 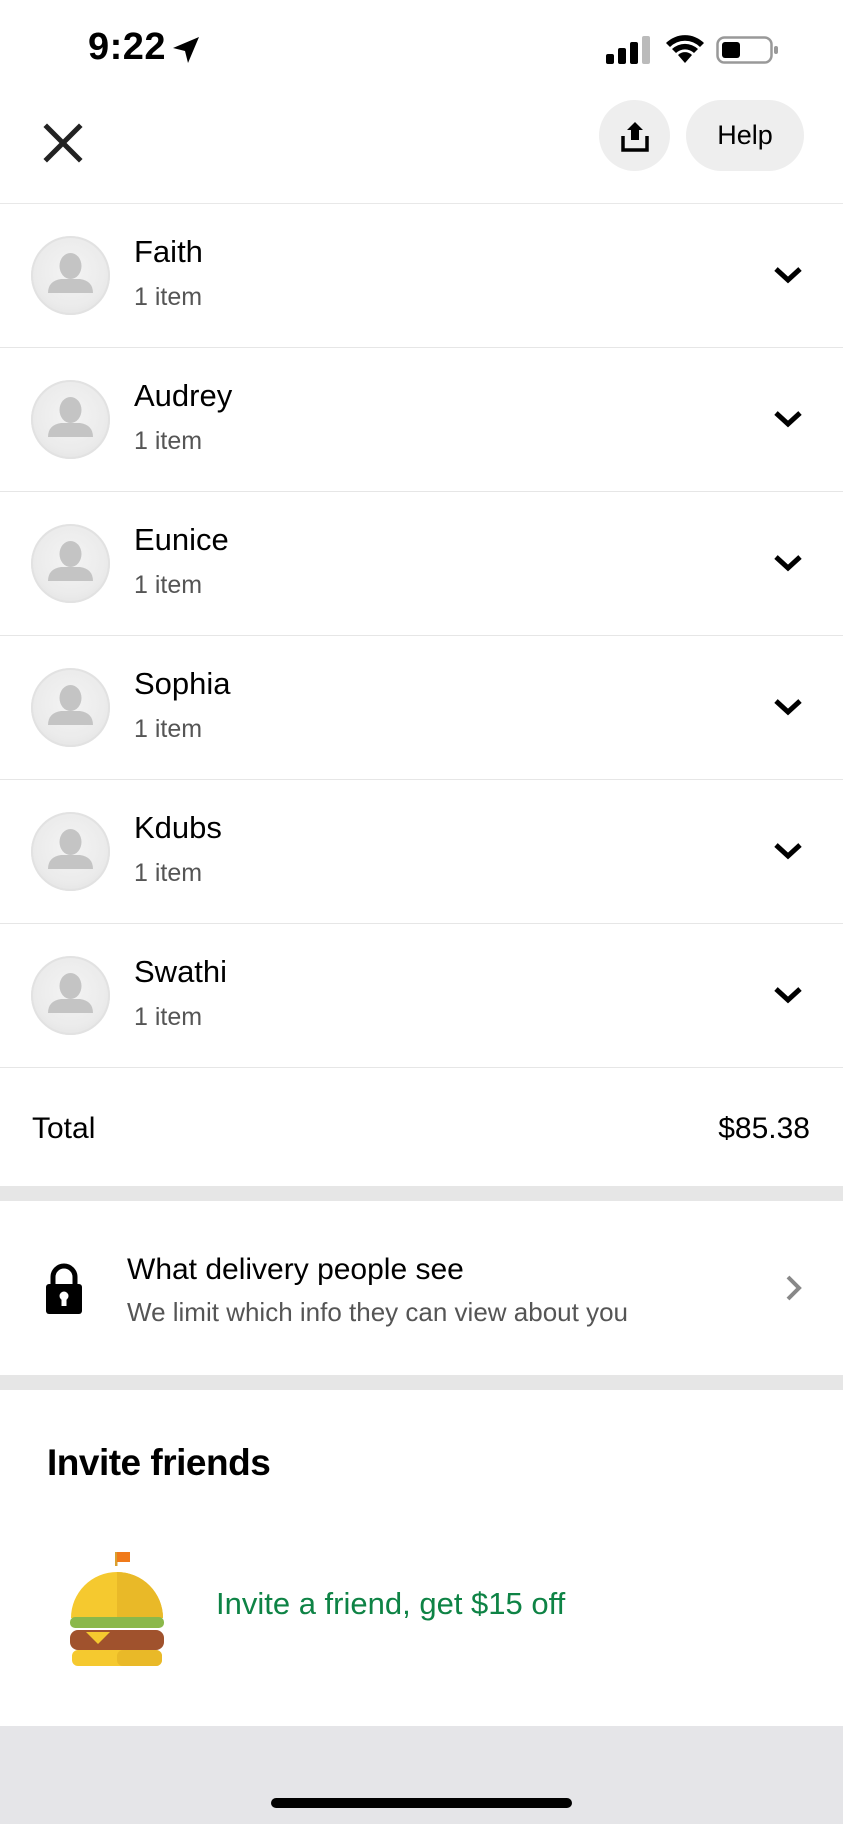 I want to click on home-indicator, so click(x=421, y=1803).